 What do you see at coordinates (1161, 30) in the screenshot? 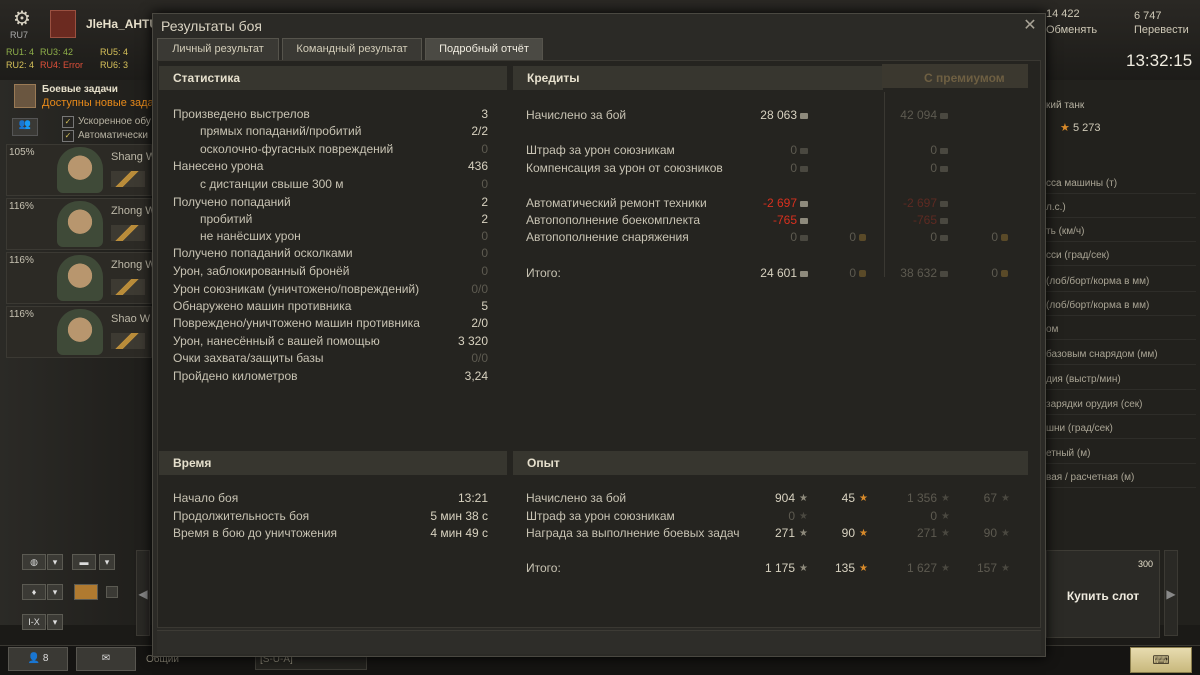
I see `convert-link: Перевести` at bounding box center [1161, 30].